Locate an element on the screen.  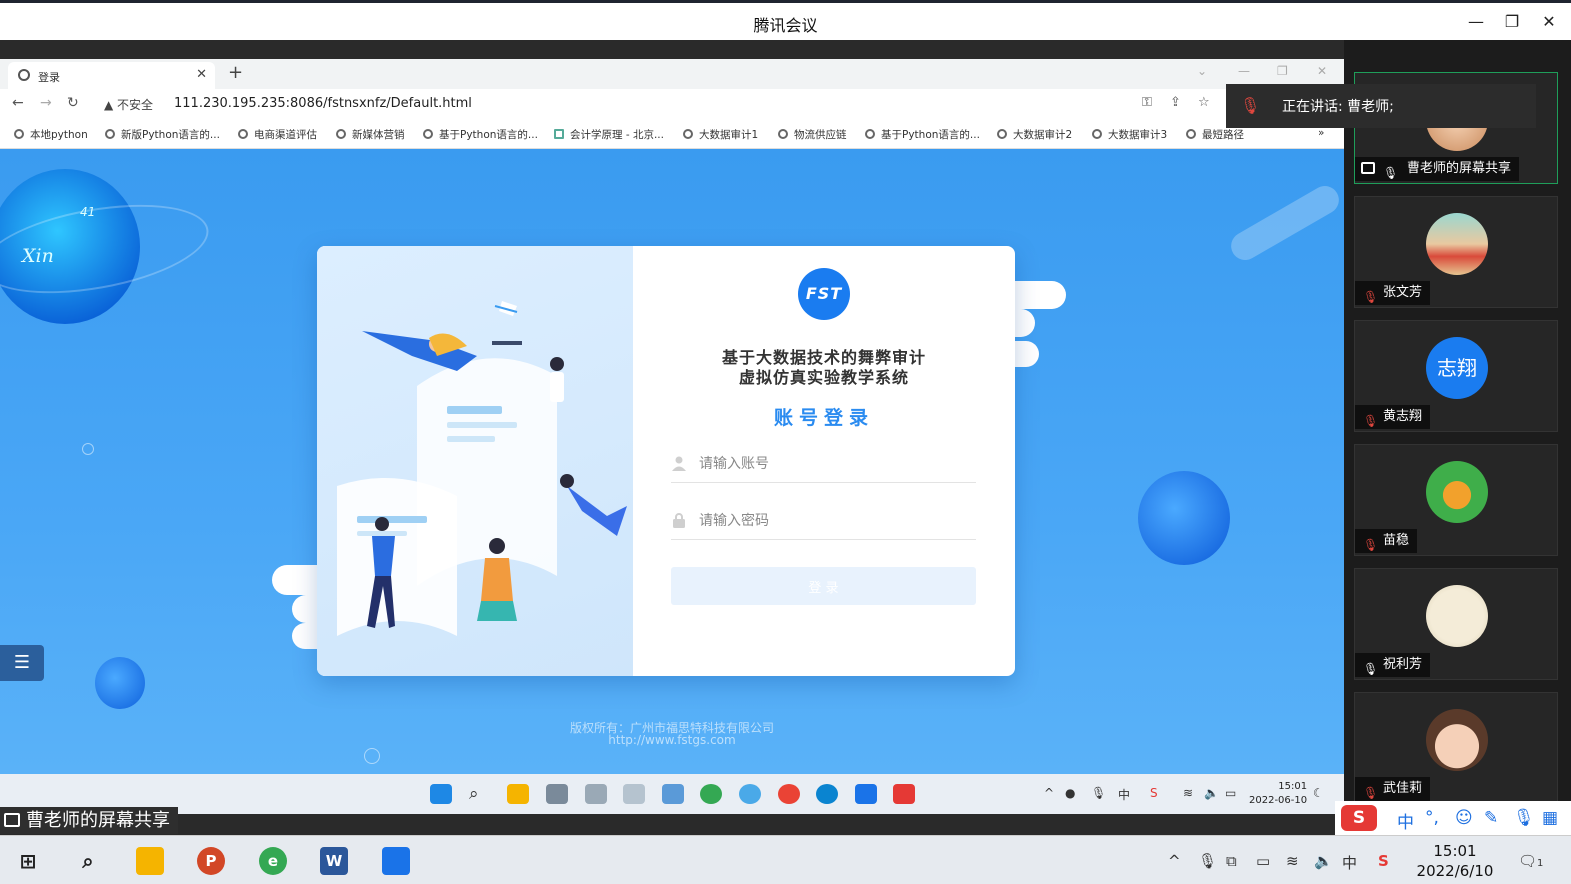
tab-close-icon: ✕ is located at coordinates (201, 74).